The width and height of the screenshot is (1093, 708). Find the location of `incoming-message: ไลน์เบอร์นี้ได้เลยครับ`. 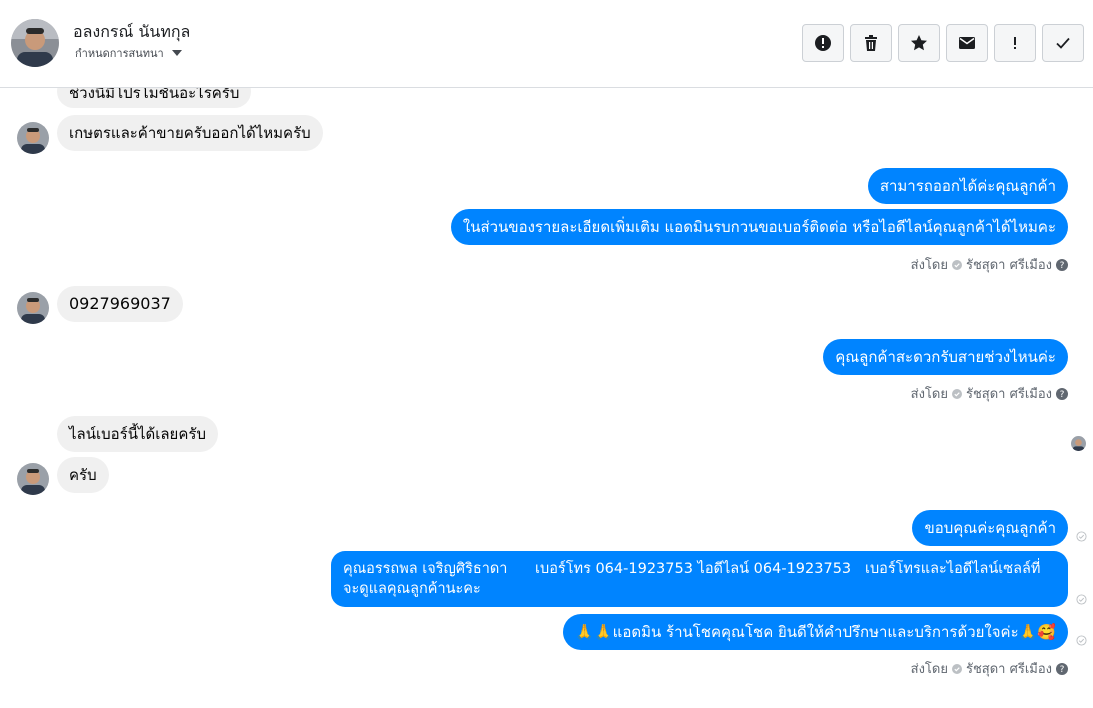

incoming-message: ไลน์เบอร์นี้ได้เลยครับ is located at coordinates (137, 434).